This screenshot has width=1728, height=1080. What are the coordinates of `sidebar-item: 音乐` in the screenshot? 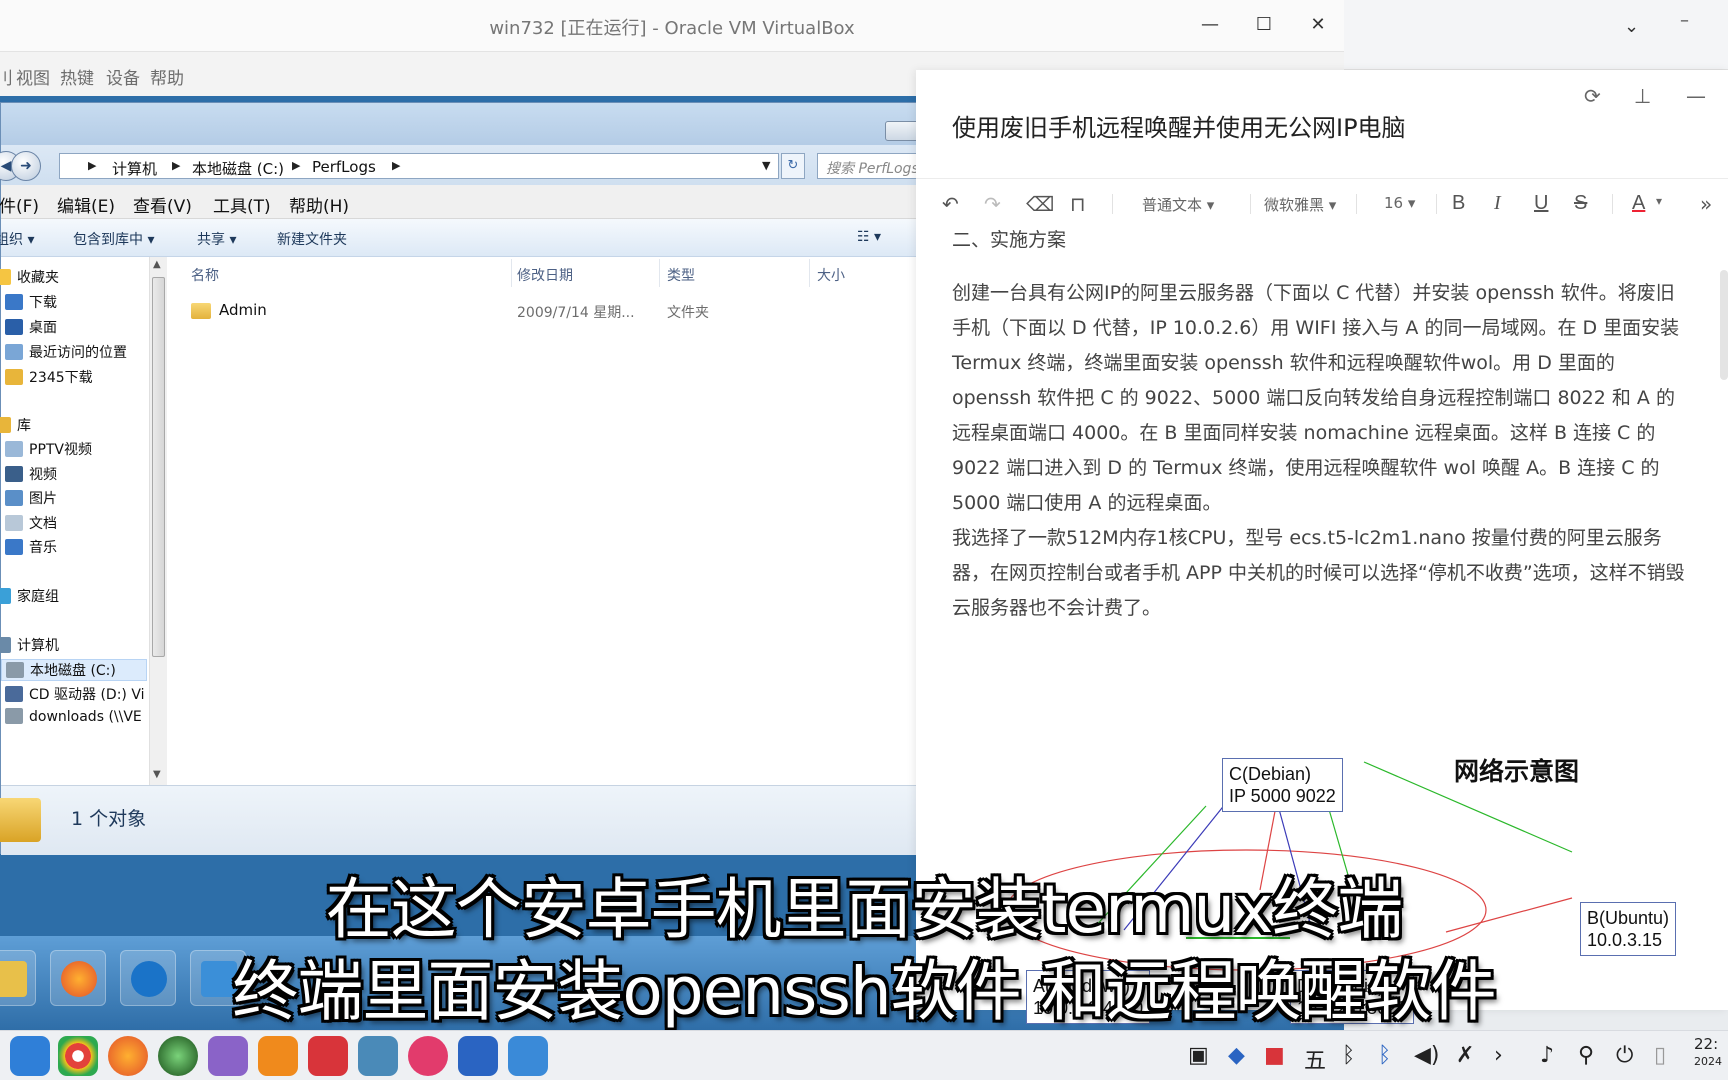 It's located at (74, 548).